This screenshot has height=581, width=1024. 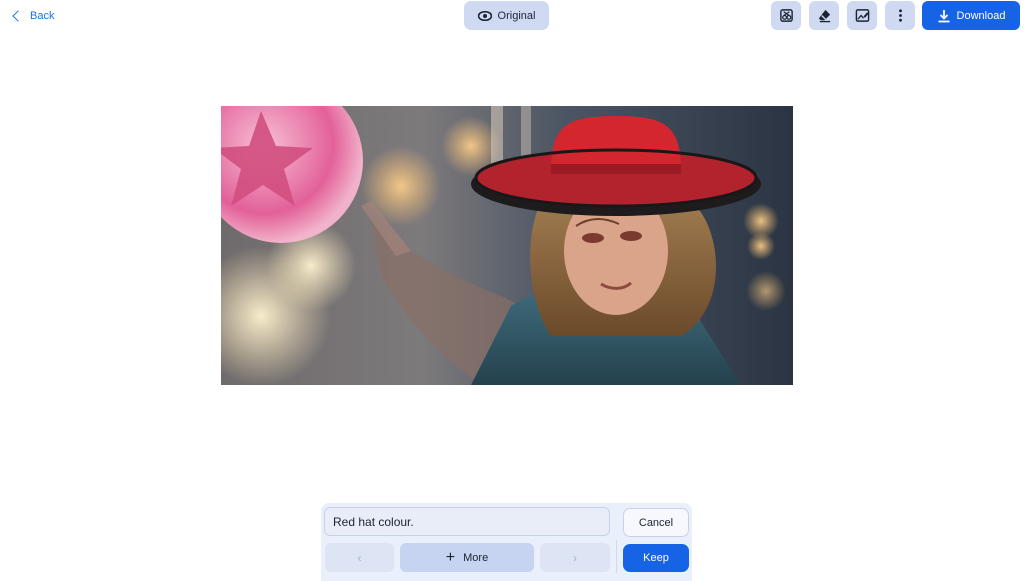 I want to click on keep-button: Keep, so click(x=656, y=558).